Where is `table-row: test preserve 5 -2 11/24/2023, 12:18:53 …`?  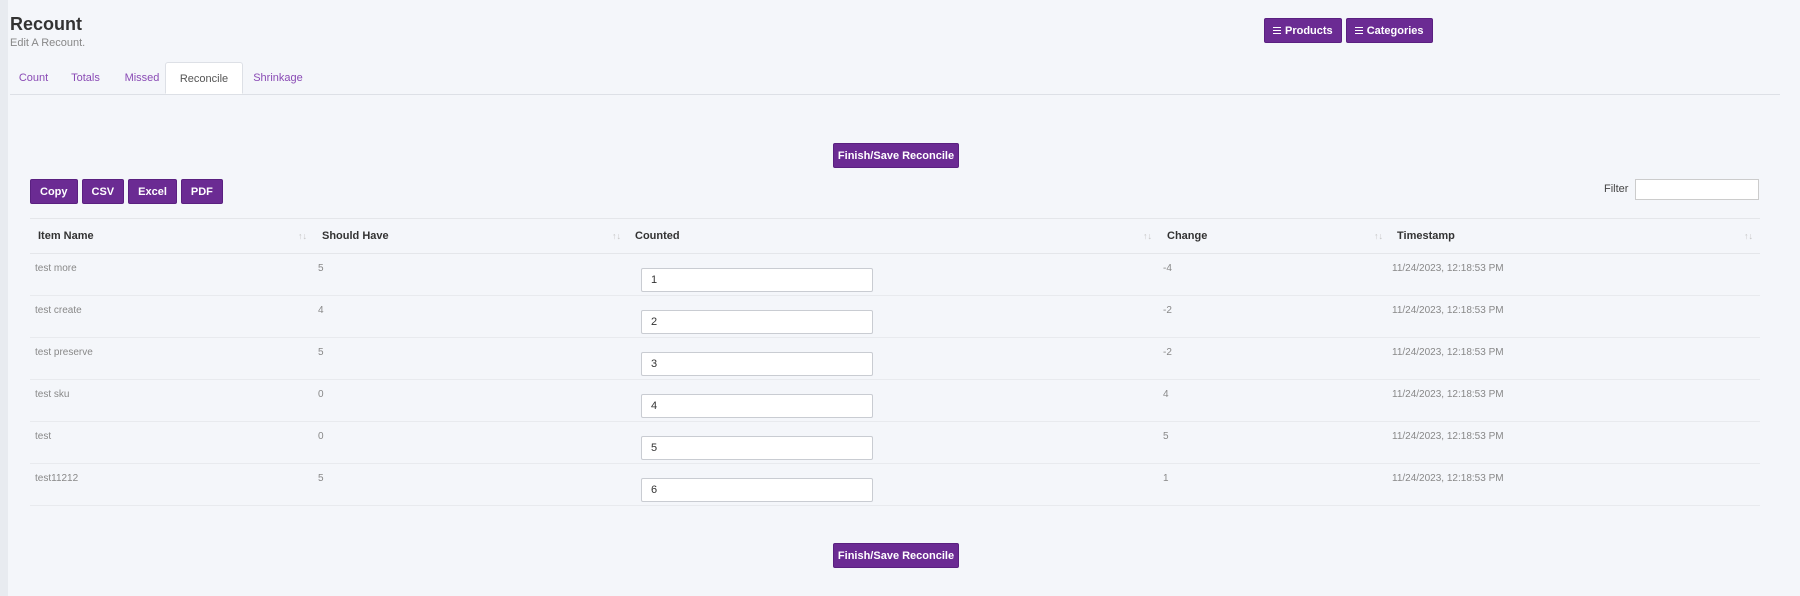 table-row: test preserve 5 -2 11/24/2023, 12:18:53 … is located at coordinates (895, 359).